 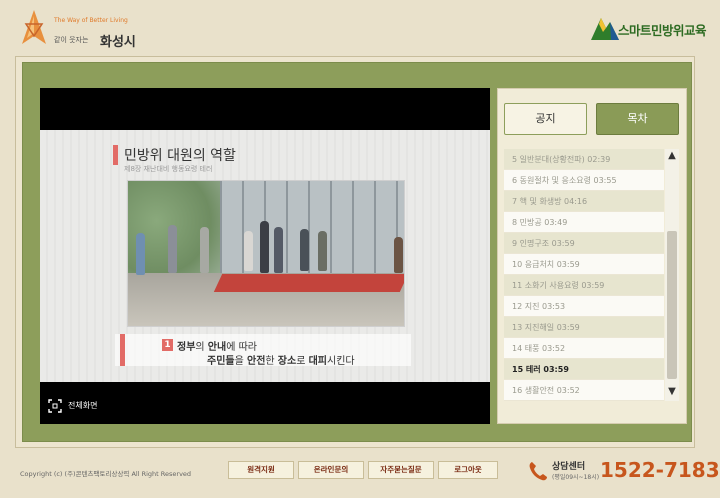 What do you see at coordinates (584, 243) in the screenshot?
I see `toc-item: 9 인명구조 03:59` at bounding box center [584, 243].